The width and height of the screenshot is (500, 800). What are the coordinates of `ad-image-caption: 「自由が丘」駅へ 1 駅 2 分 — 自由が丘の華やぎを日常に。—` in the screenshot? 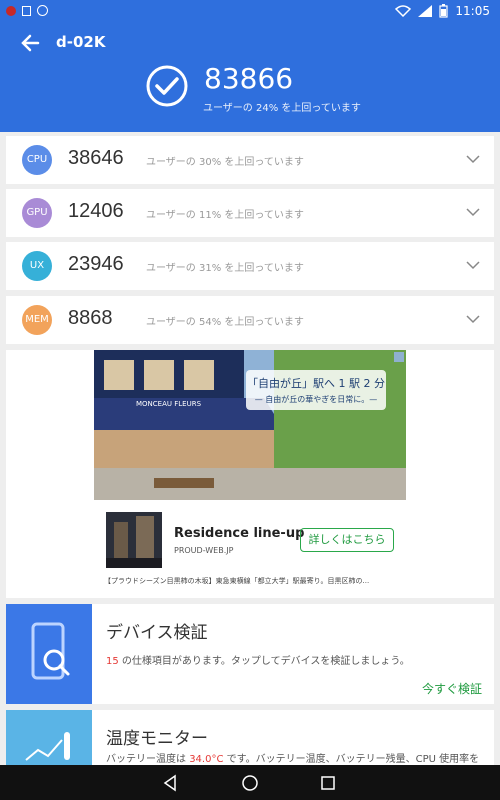 It's located at (316, 390).